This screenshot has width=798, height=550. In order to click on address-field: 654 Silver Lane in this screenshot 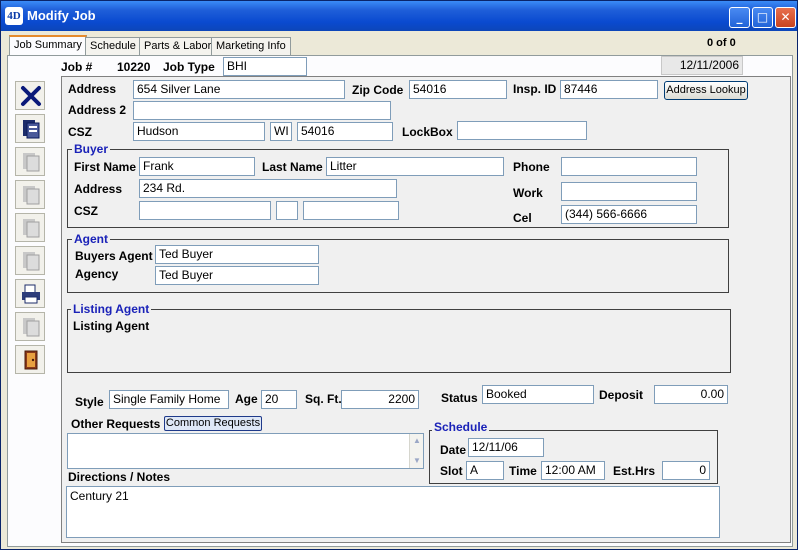, I will do `click(239, 89)`.